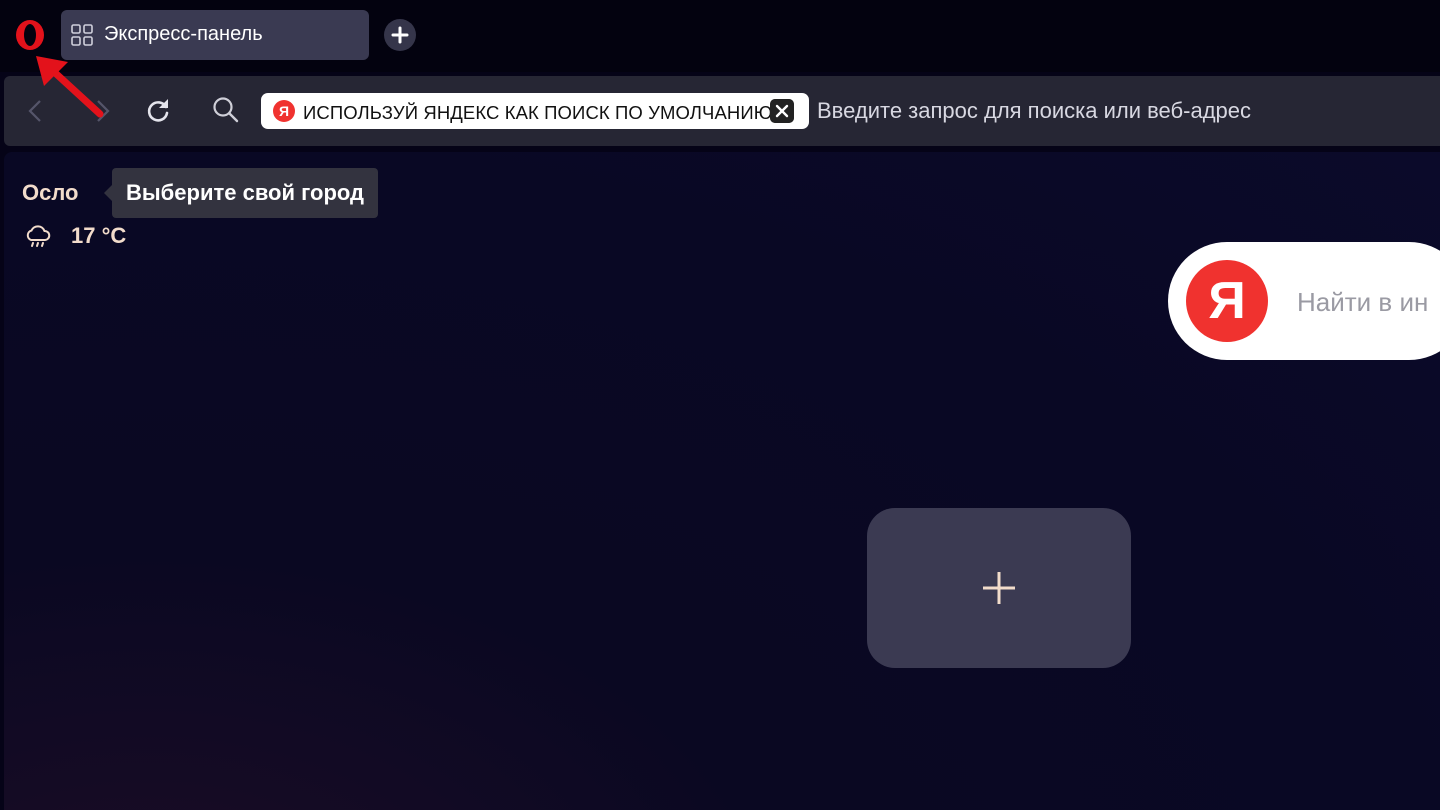  I want to click on yandex-search-box: Я Найти в ин, so click(1304, 301).